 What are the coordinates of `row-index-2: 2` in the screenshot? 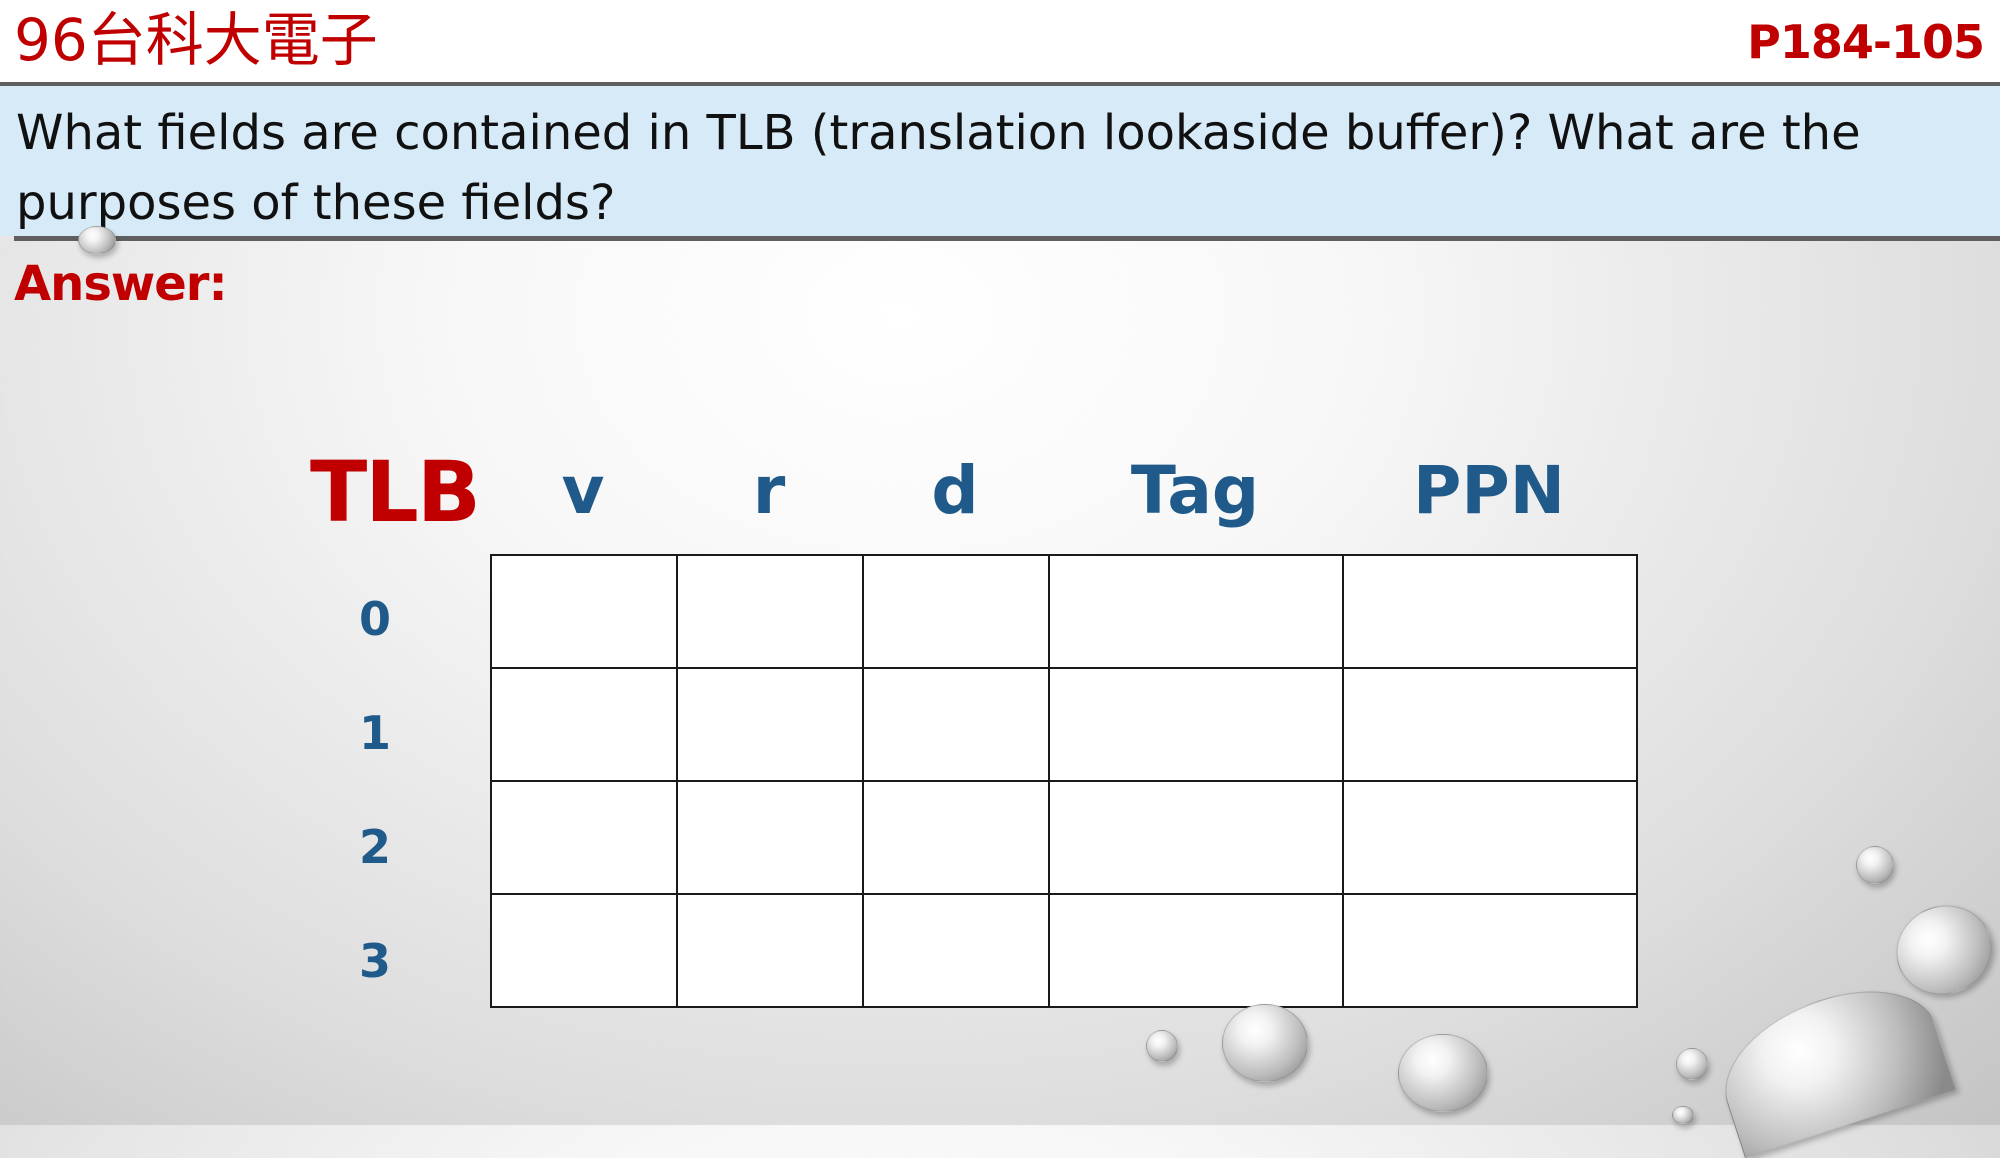 It's located at (374, 847).